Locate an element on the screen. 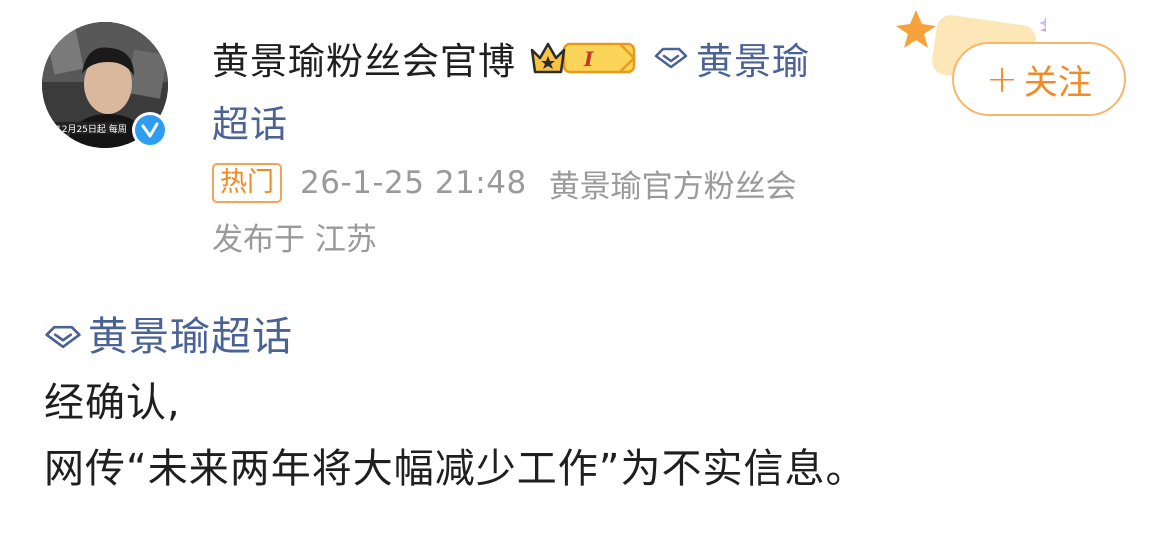 Image resolution: width=1170 pixels, height=533 pixels. follow-button: + 关注 is located at coordinates (1039, 79).